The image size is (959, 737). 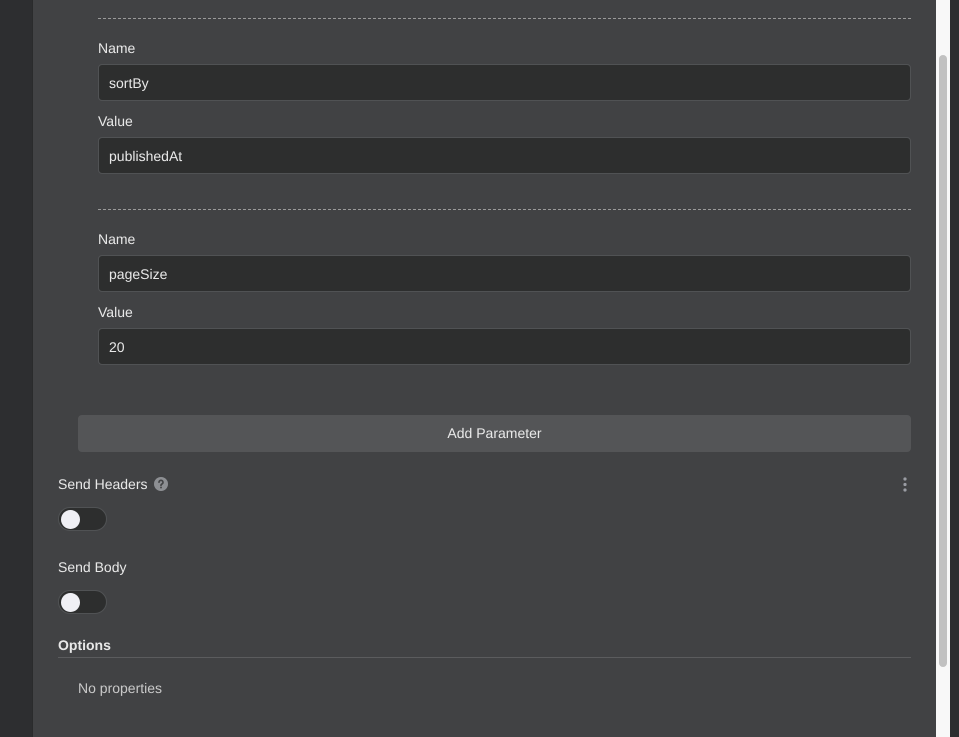 What do you see at coordinates (504, 346) in the screenshot?
I see `input-field: 20` at bounding box center [504, 346].